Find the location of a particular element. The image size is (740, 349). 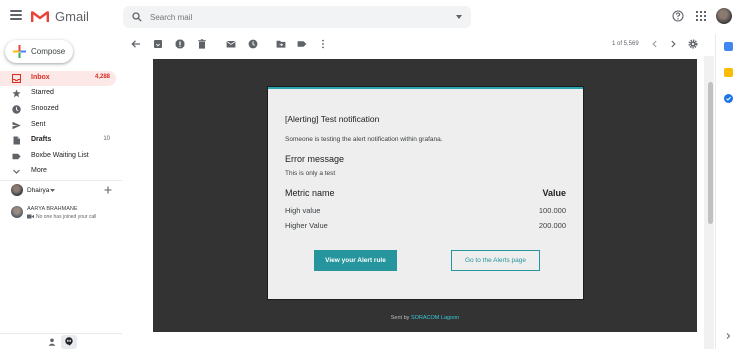

add-contact-icon is located at coordinates (108, 190).